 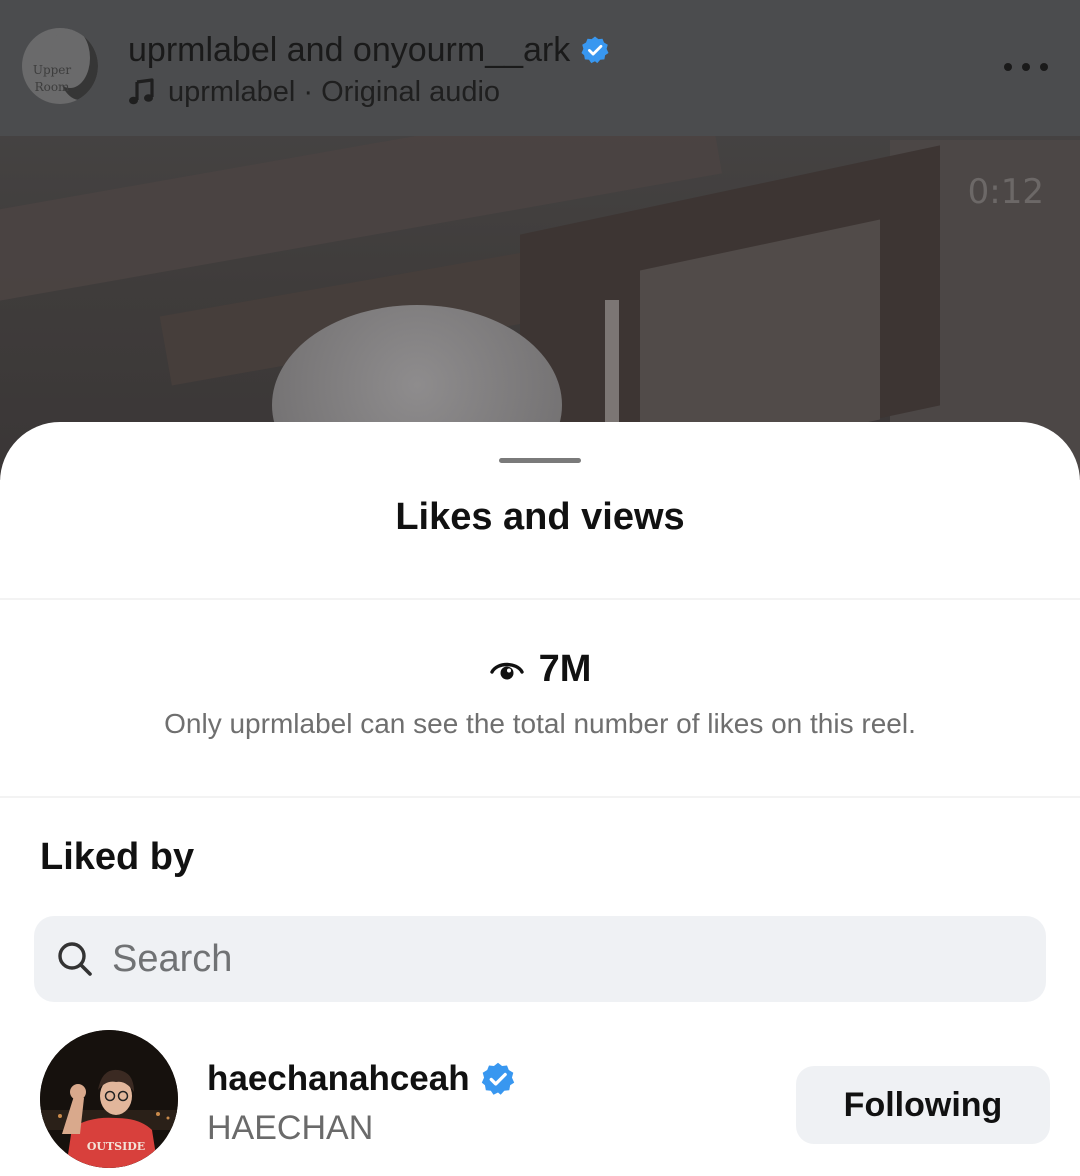 What do you see at coordinates (52, 79) in the screenshot?
I see `avatar-logo-text: Upper Room` at bounding box center [52, 79].